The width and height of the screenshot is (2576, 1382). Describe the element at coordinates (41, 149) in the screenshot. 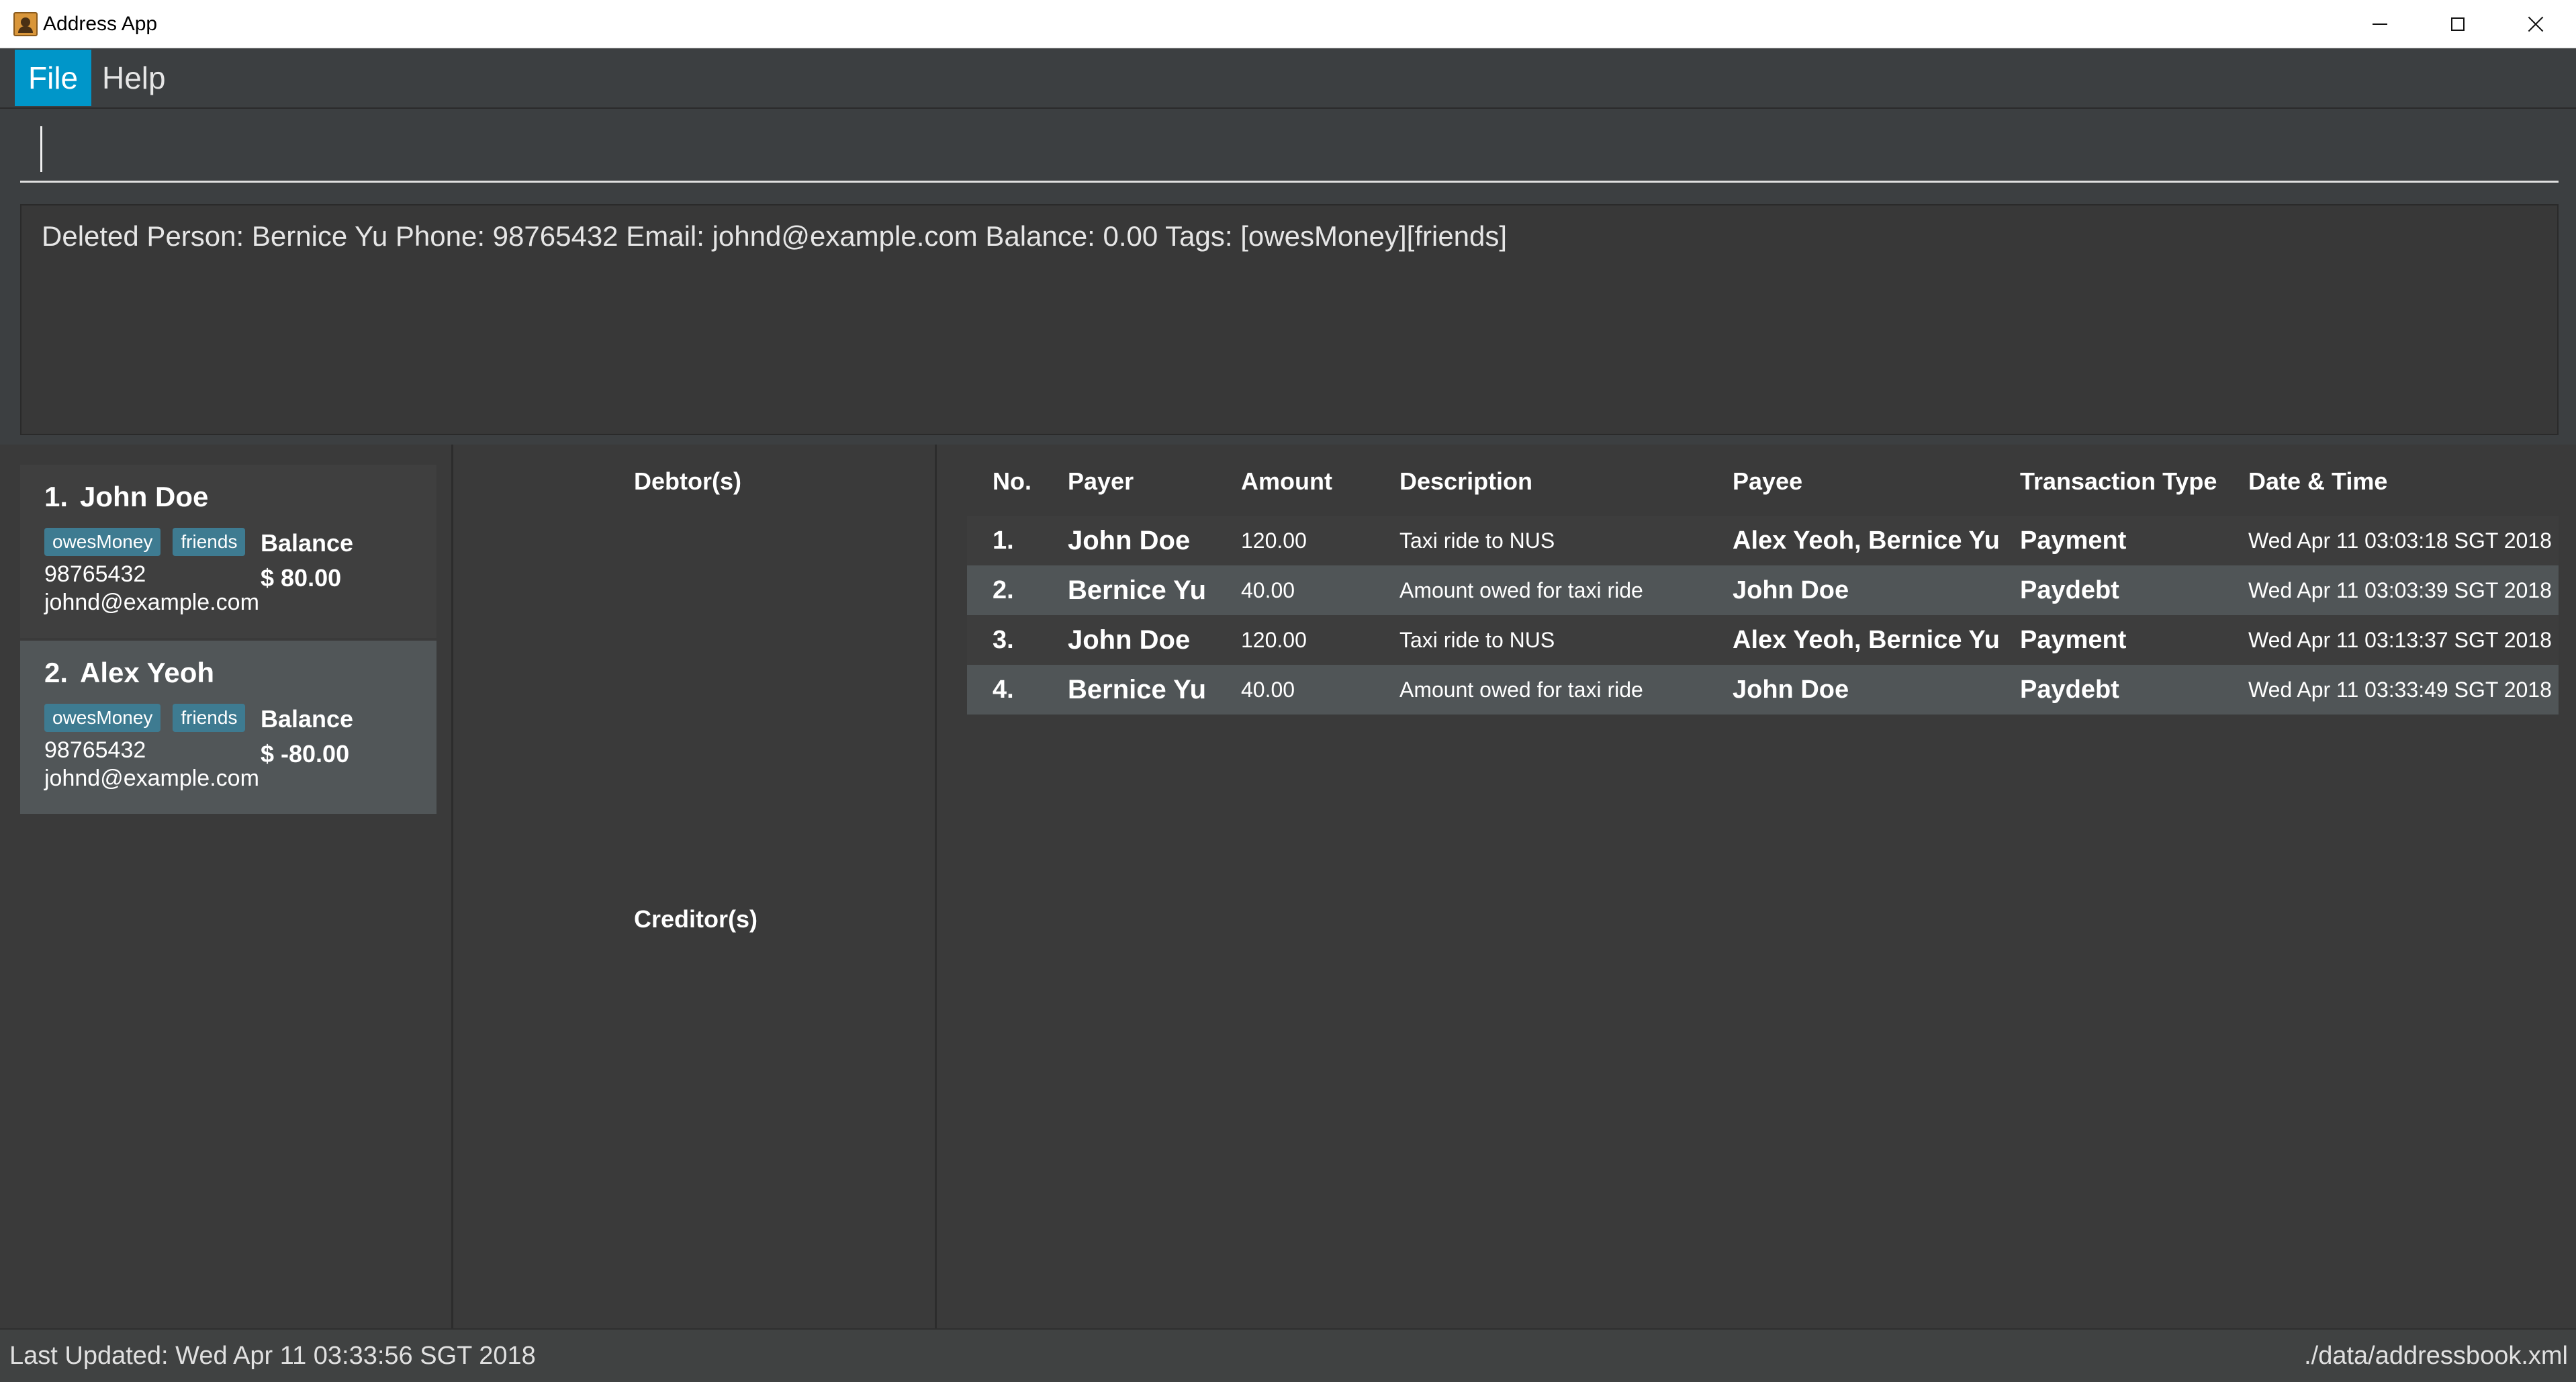

I see `text-caret` at that location.